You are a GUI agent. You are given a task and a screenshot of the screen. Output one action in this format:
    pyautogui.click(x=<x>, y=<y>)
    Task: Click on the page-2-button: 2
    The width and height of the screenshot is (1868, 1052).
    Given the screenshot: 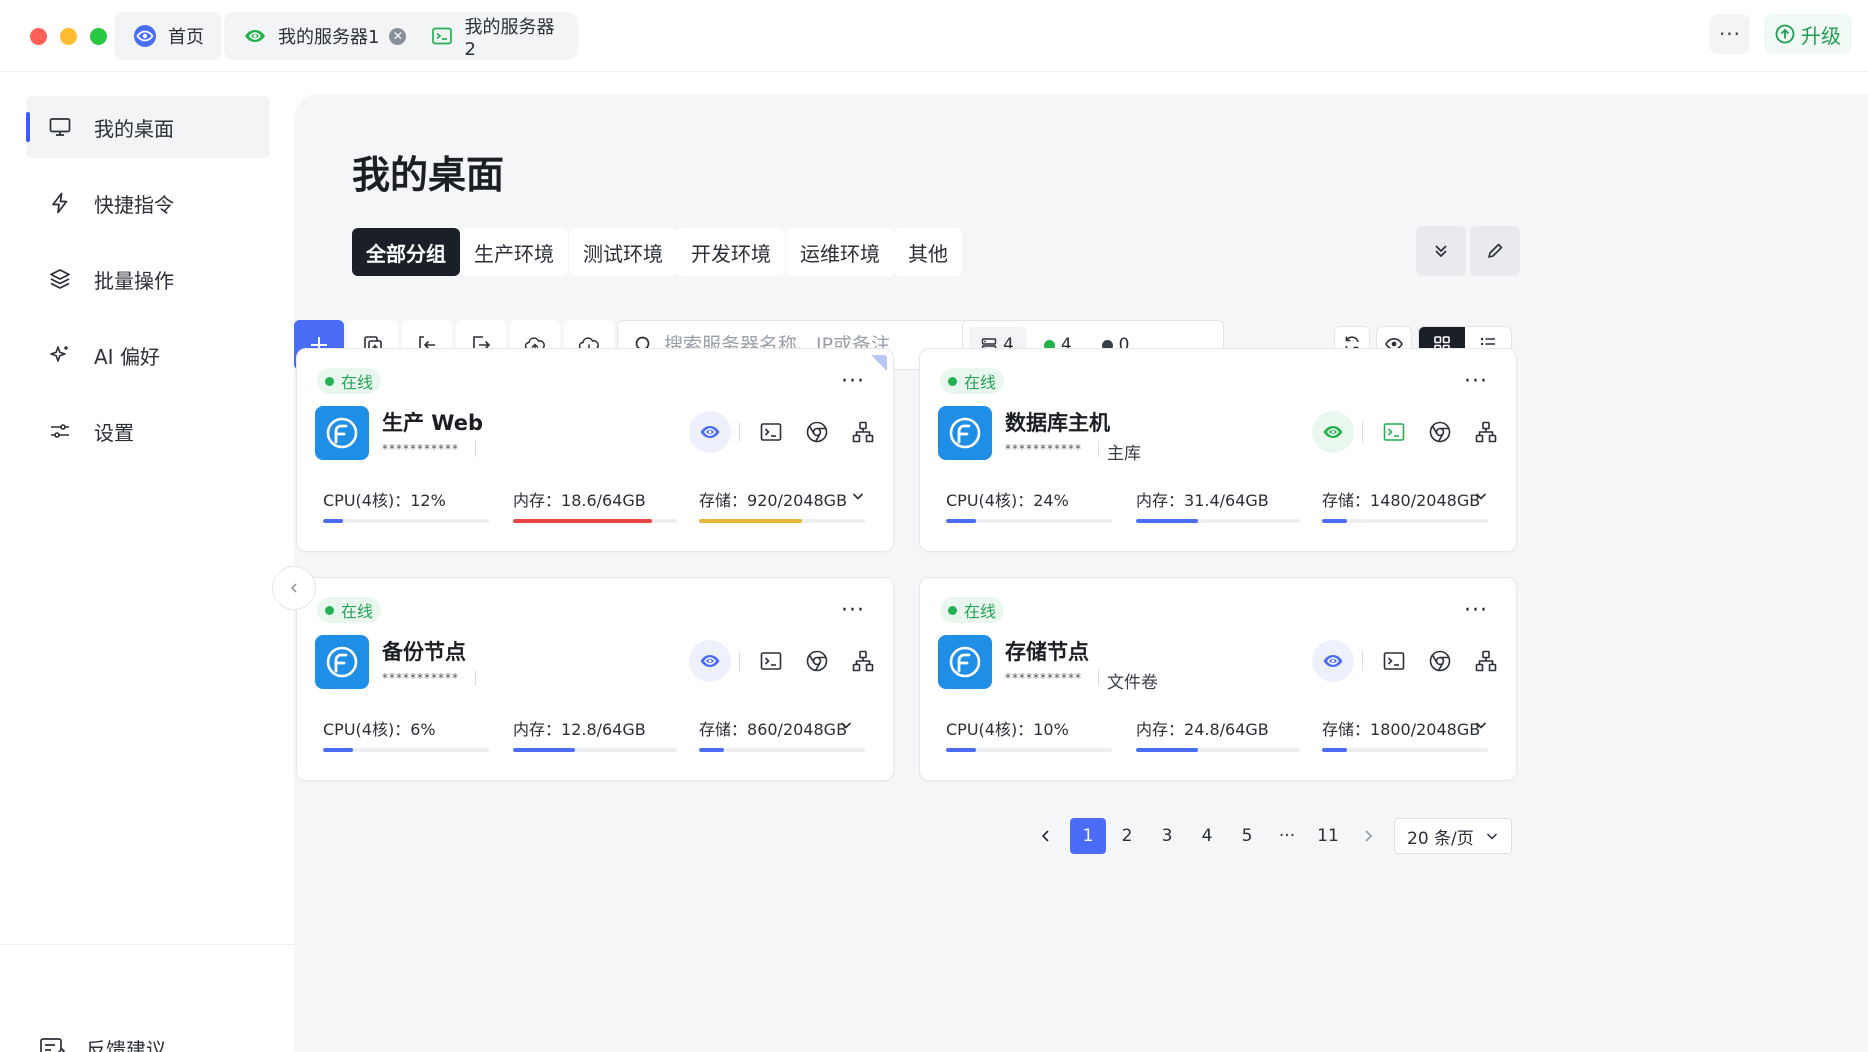 What is the action you would take?
    pyautogui.click(x=1127, y=836)
    